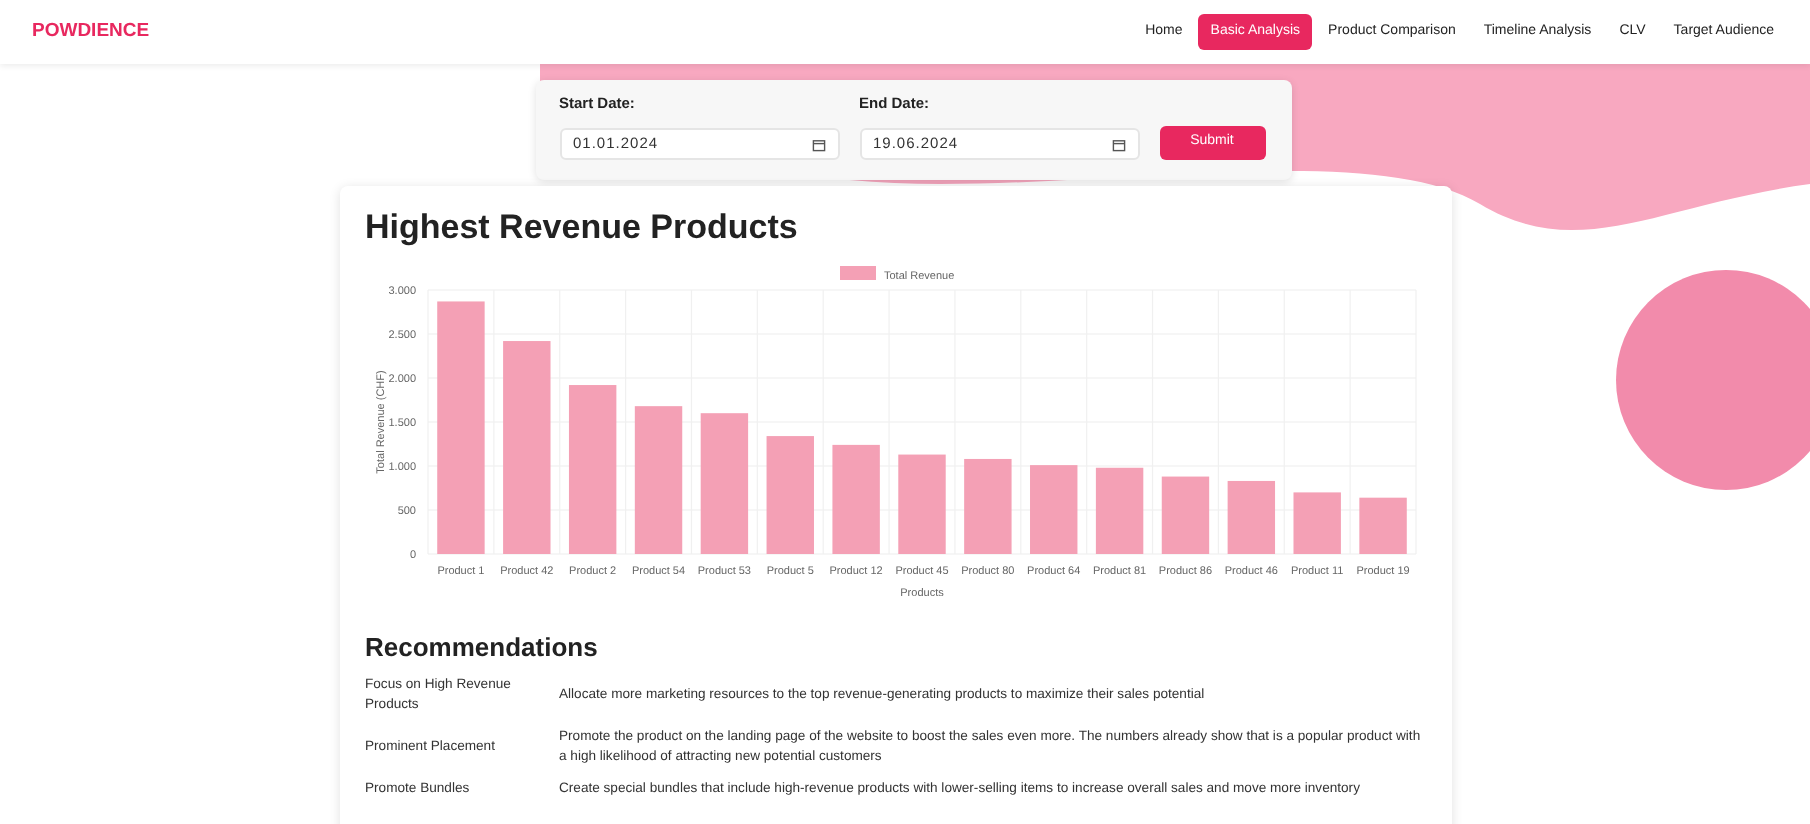 This screenshot has width=1810, height=824. What do you see at coordinates (91, 31) in the screenshot?
I see `brand-logo: POWDIENCE` at bounding box center [91, 31].